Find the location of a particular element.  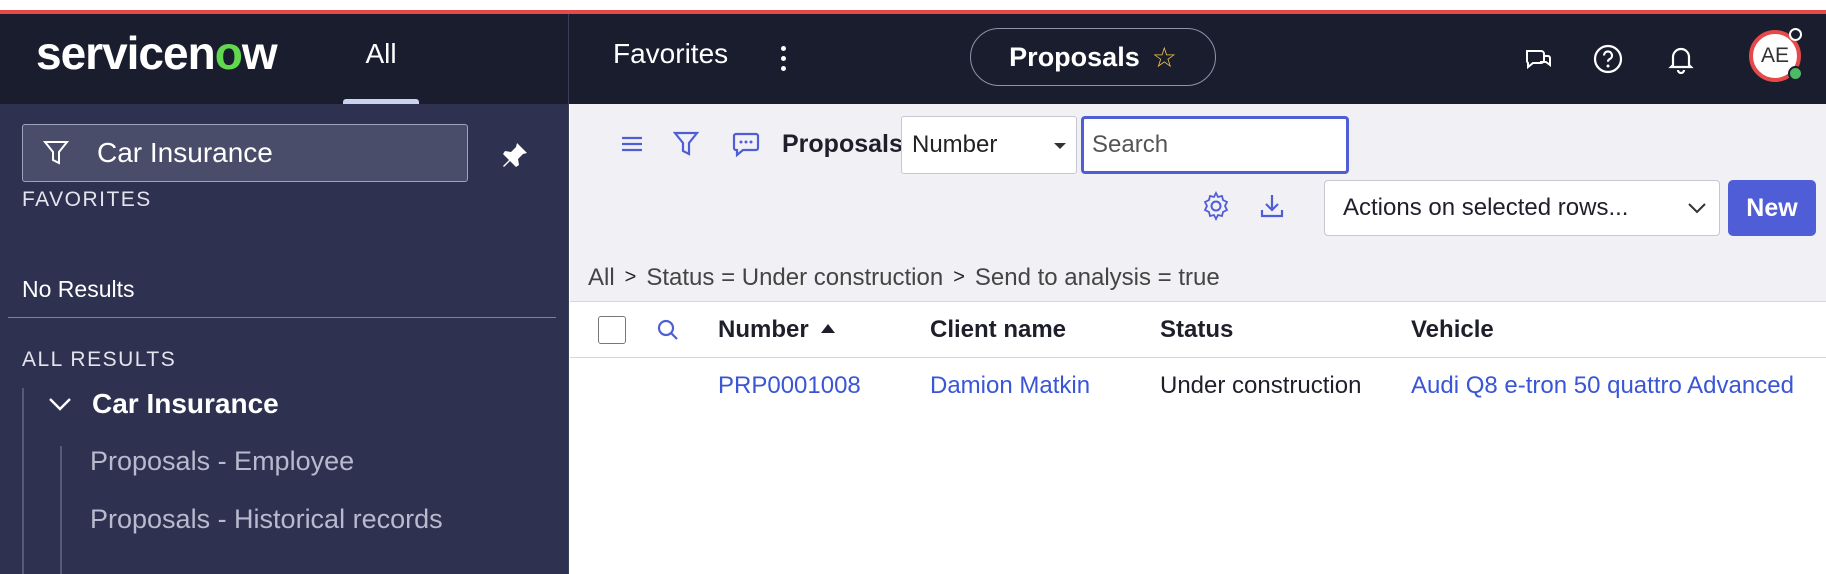

column-header-status: Status is located at coordinates (1196, 330).